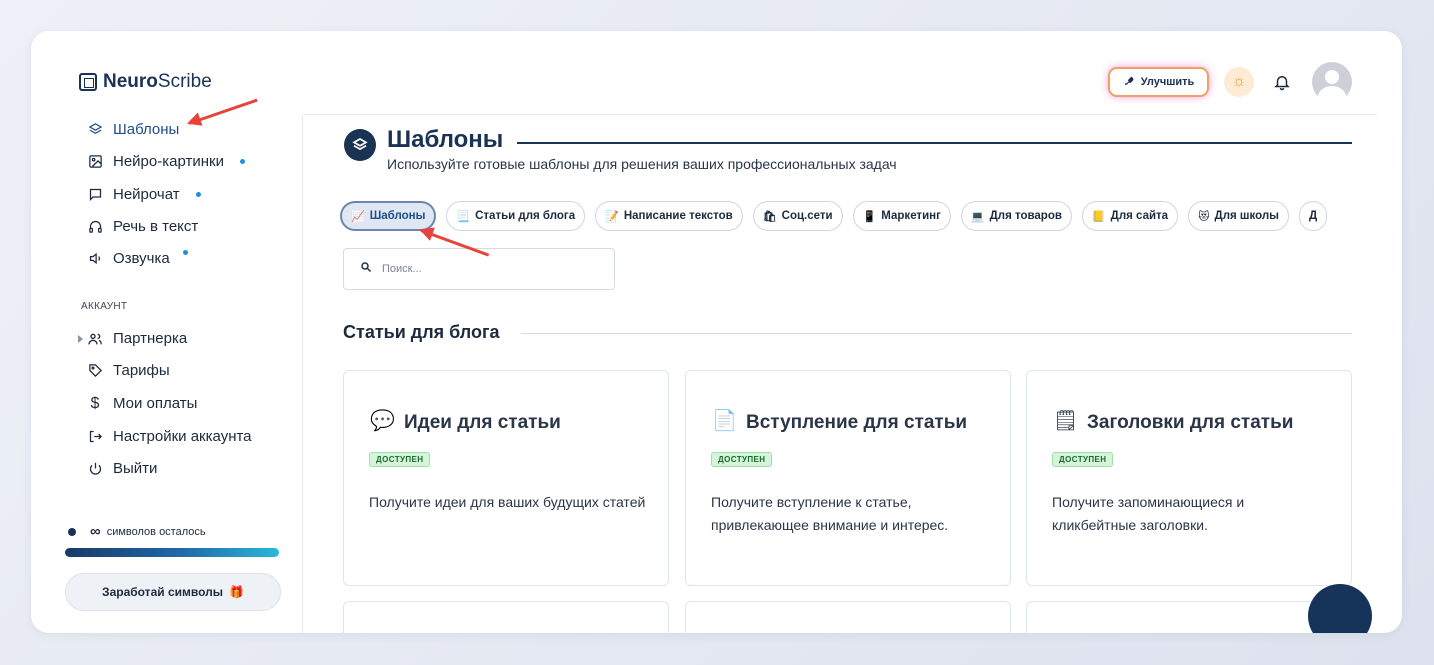  I want to click on sidebar-item-neuro-images: Нейро-картинки, so click(166, 161).